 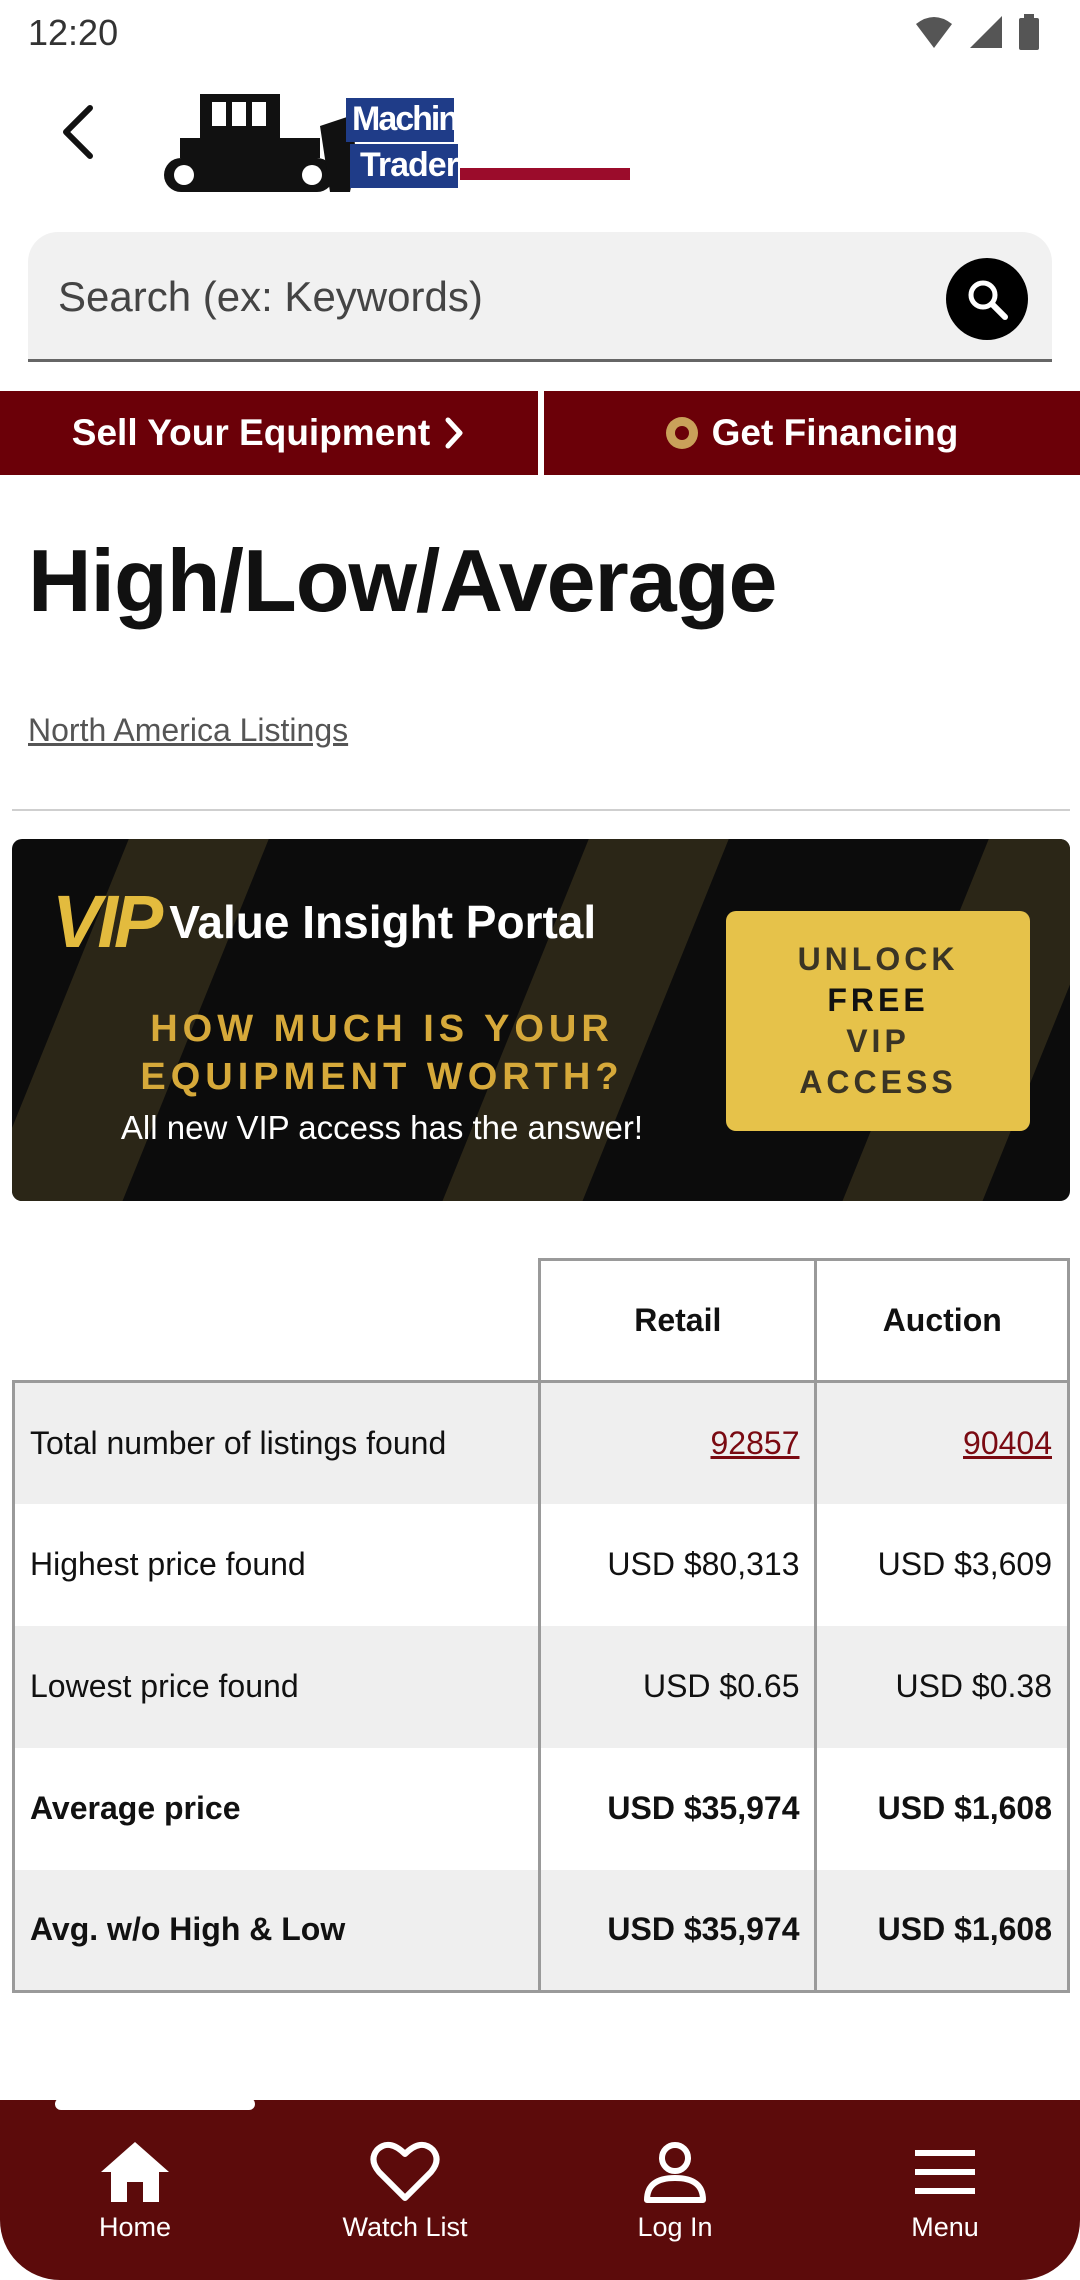 What do you see at coordinates (942, 1320) in the screenshot?
I see `table-header-auction: Auction` at bounding box center [942, 1320].